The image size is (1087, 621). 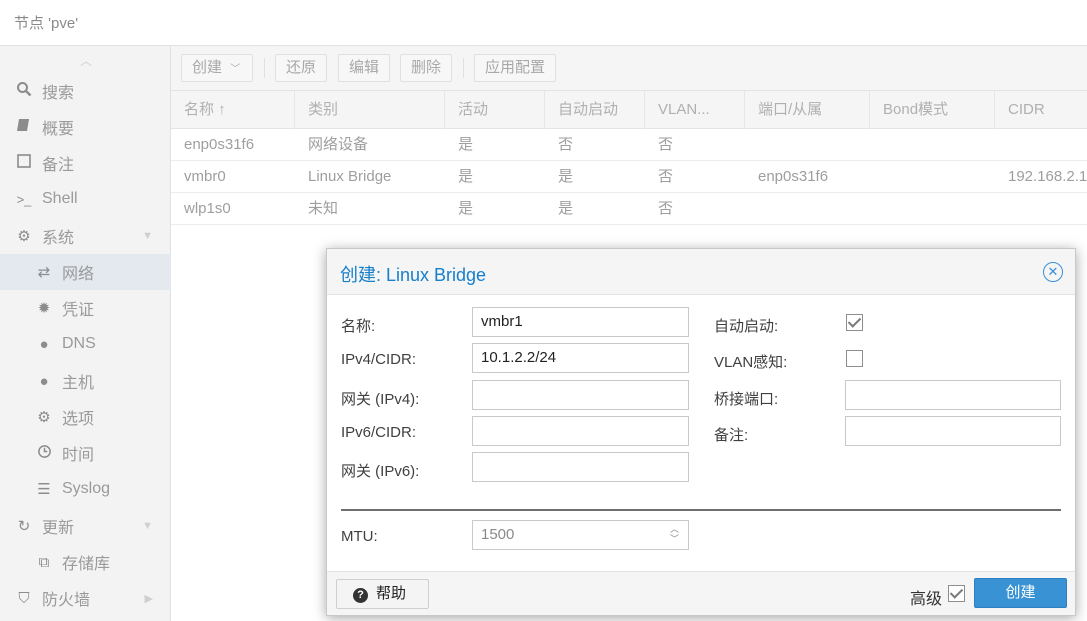 What do you see at coordinates (44, 381) in the screenshot?
I see `globe-icon: ●` at bounding box center [44, 381].